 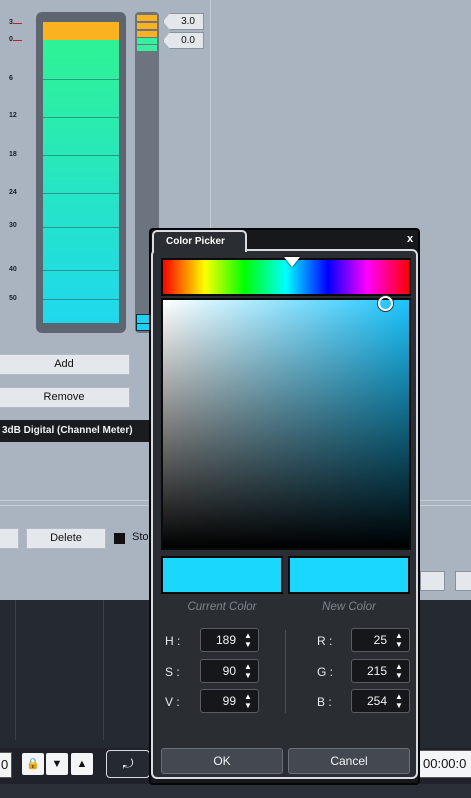 I want to click on blue-label: B :, so click(x=324, y=702).